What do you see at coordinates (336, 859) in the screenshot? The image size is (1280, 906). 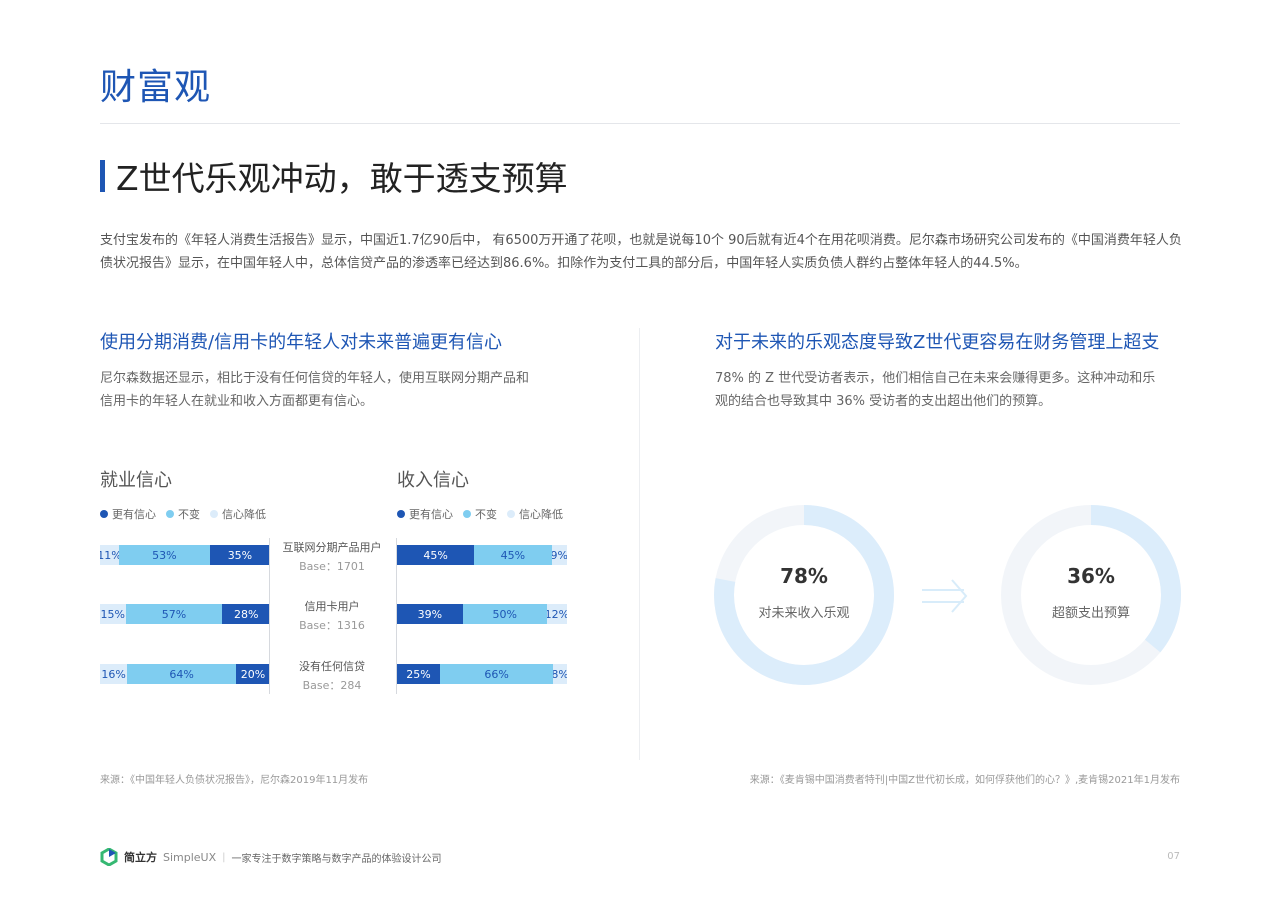 I see `footer-tagline: 一家专注于数字策略与数字产品的体验设计公司` at bounding box center [336, 859].